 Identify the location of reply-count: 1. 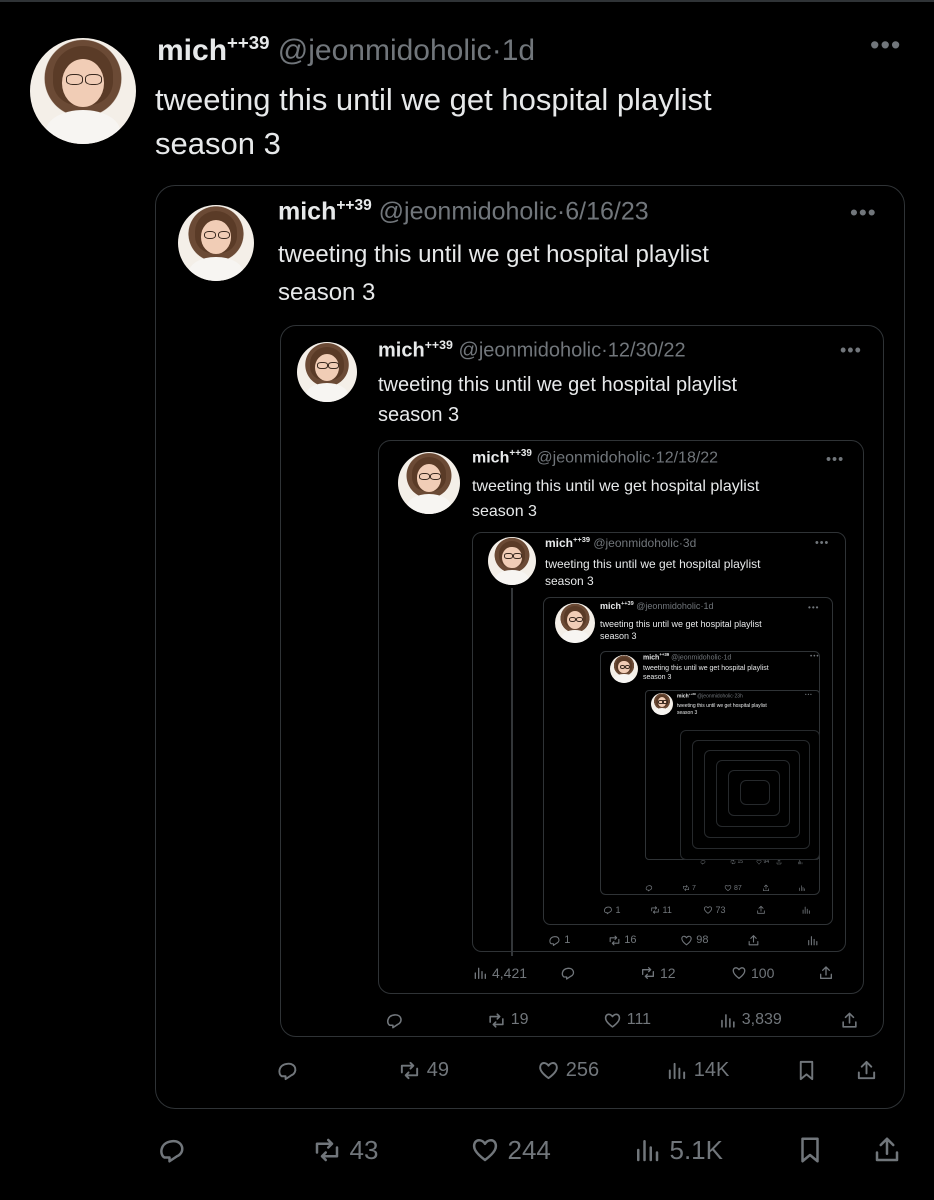
(618, 910).